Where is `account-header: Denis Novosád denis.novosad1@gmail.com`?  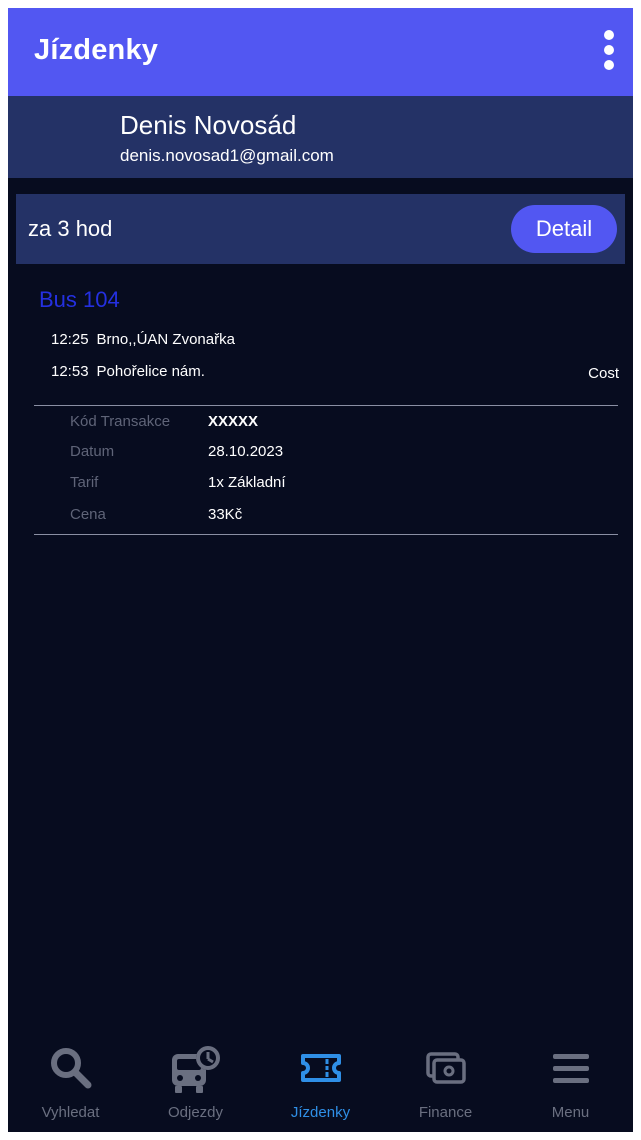
account-header: Denis Novosád denis.novosad1@gmail.com is located at coordinates (320, 137).